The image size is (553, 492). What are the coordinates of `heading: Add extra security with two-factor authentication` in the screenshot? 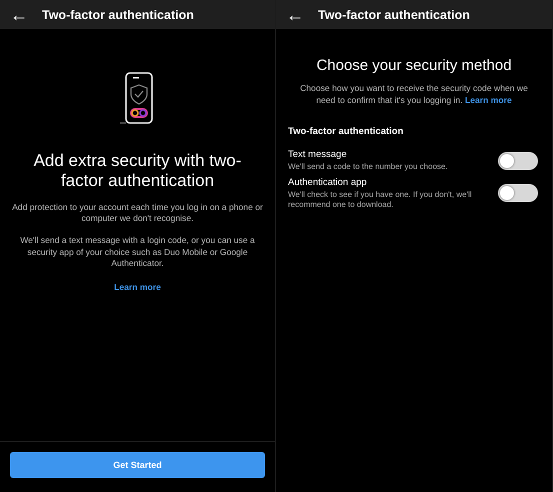 It's located at (137, 171).